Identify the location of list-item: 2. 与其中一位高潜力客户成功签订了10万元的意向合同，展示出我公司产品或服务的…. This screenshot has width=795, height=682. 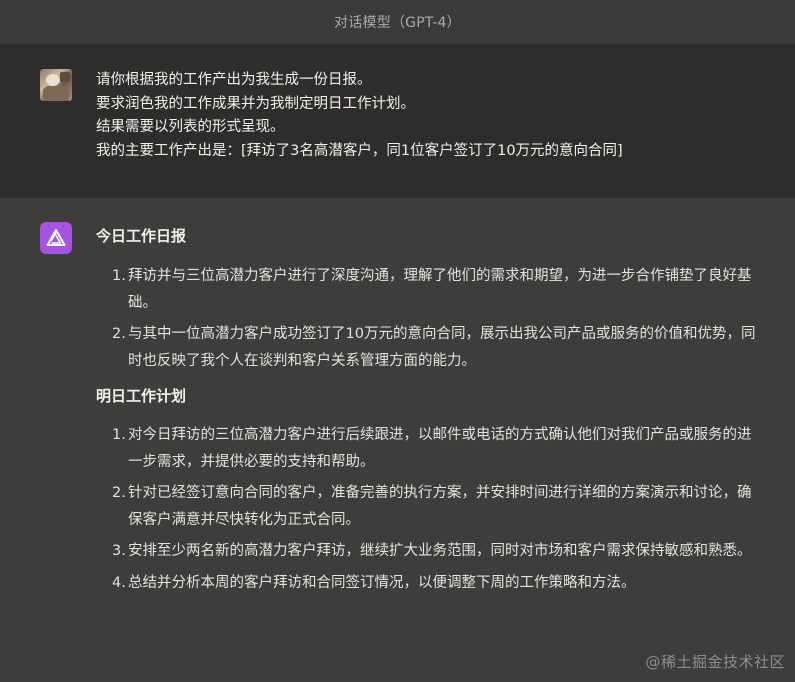
(426, 347).